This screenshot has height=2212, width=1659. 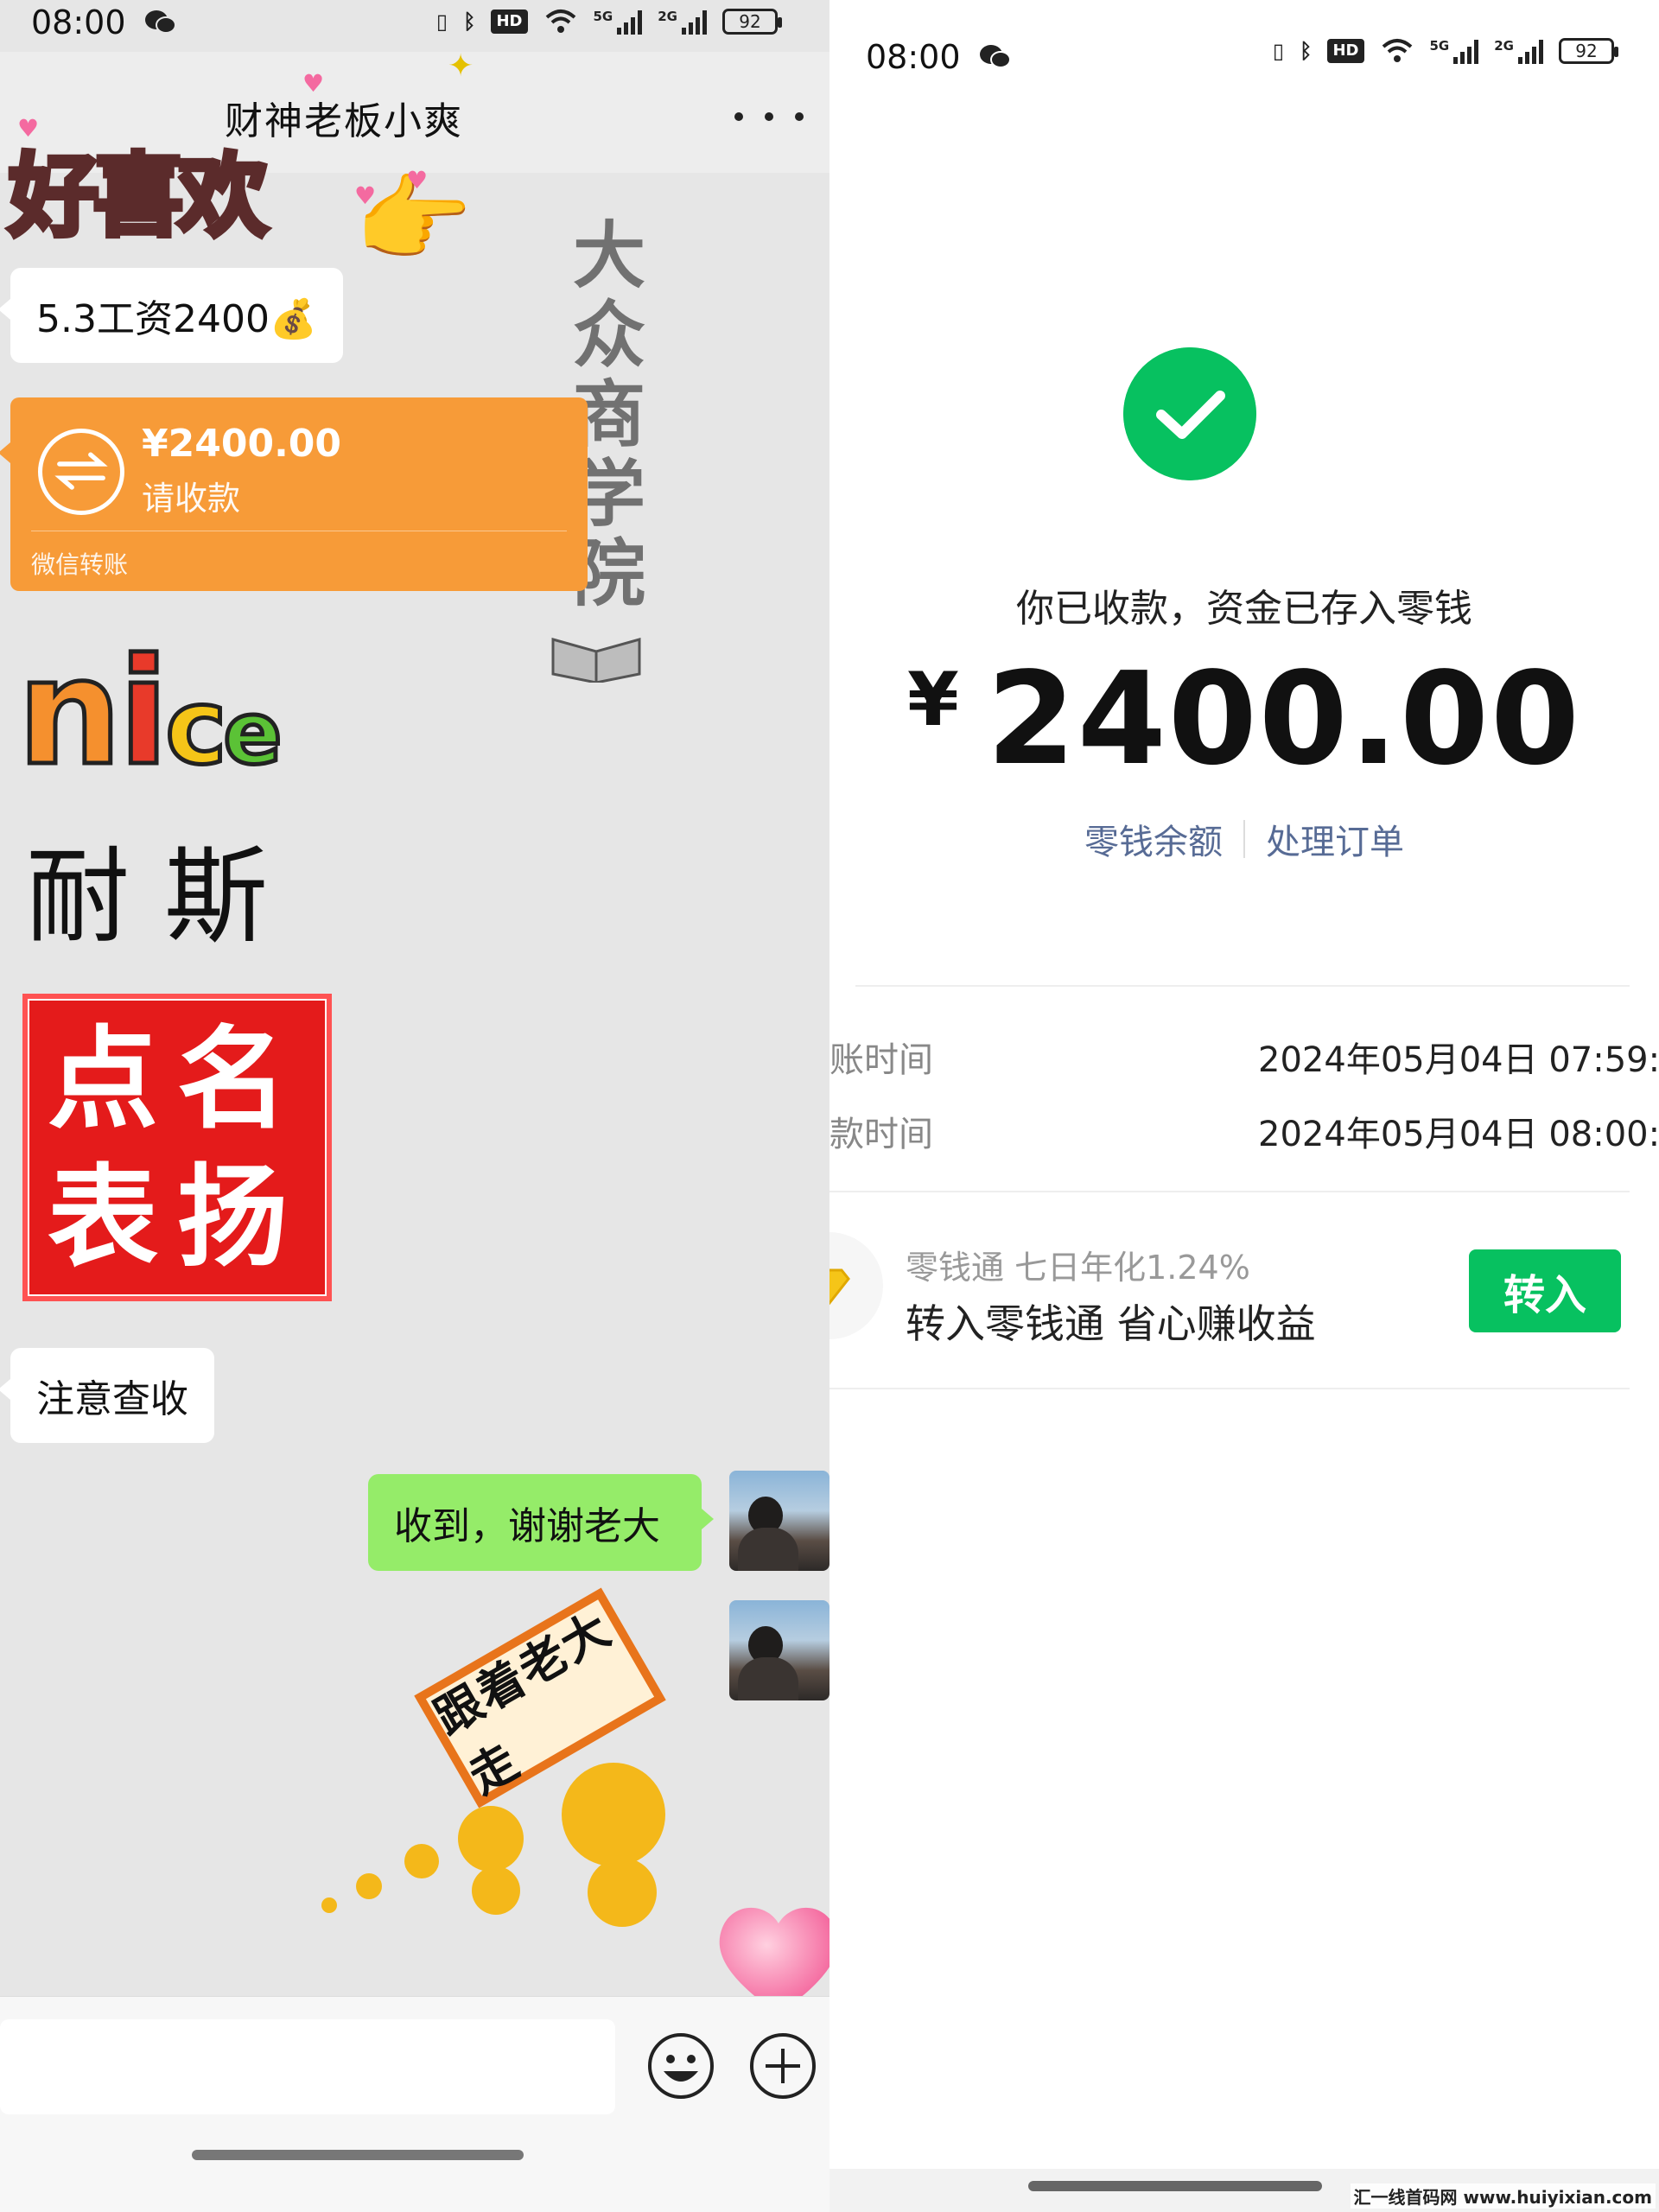 I want to click on transfer-in-button: 转入, so click(x=1545, y=1290).